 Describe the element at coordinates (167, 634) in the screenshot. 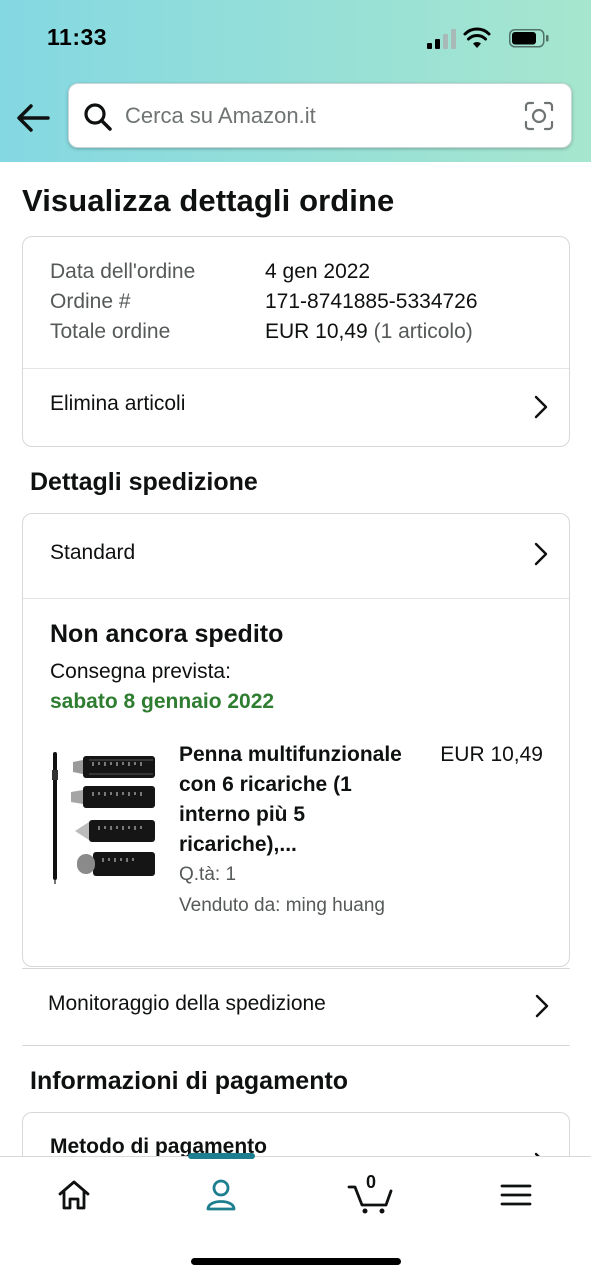

I see `shipment-status: Non ancora spedito` at that location.